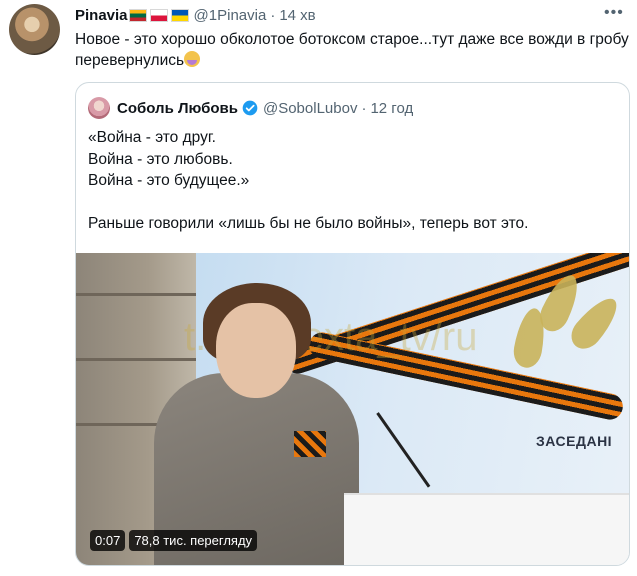 The height and width of the screenshot is (576, 637). Describe the element at coordinates (230, 15) in the screenshot. I see `author-handle: @1Pinavia` at that location.